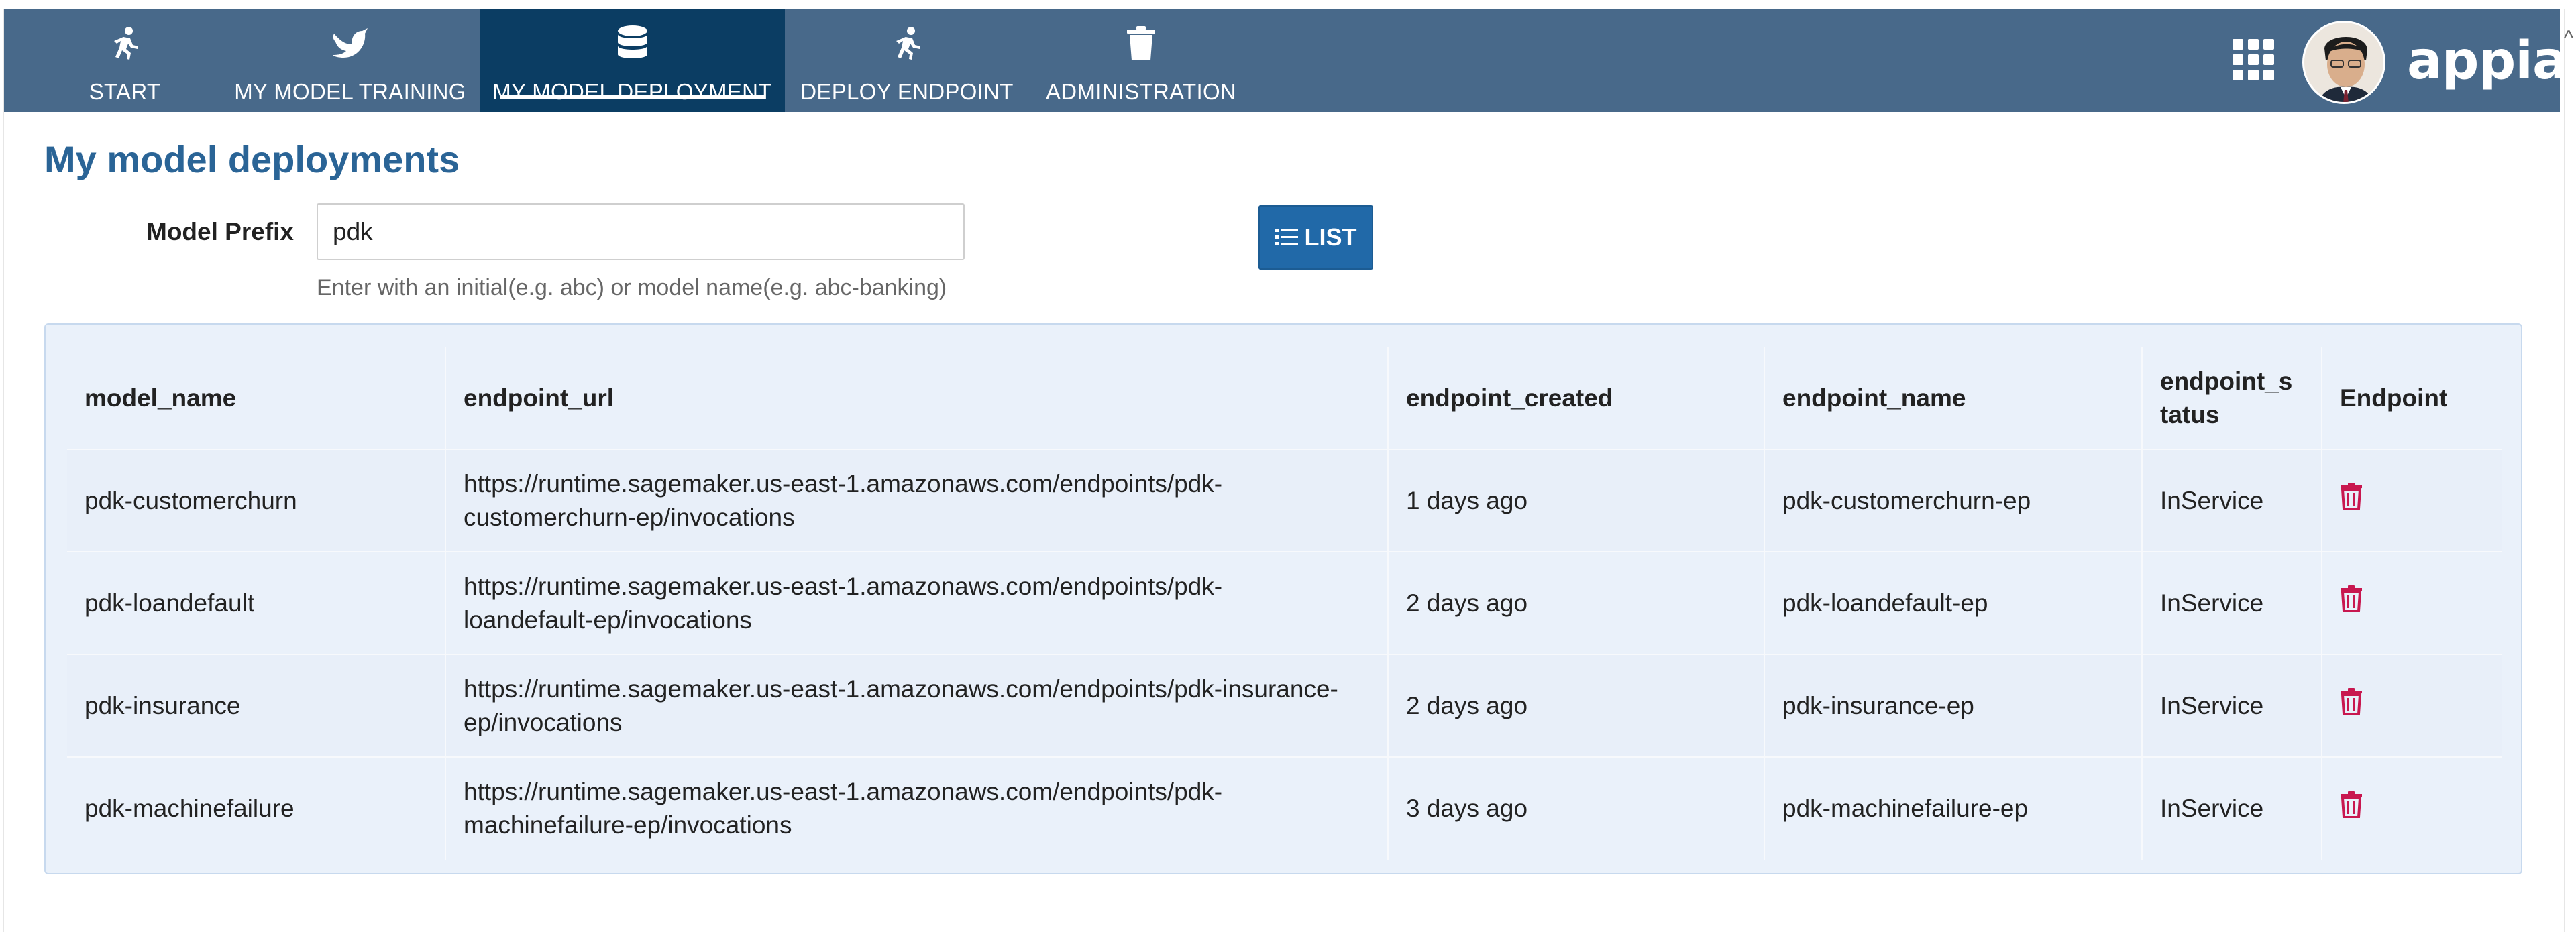  I want to click on scroll-up-icon: ^, so click(2568, 38).